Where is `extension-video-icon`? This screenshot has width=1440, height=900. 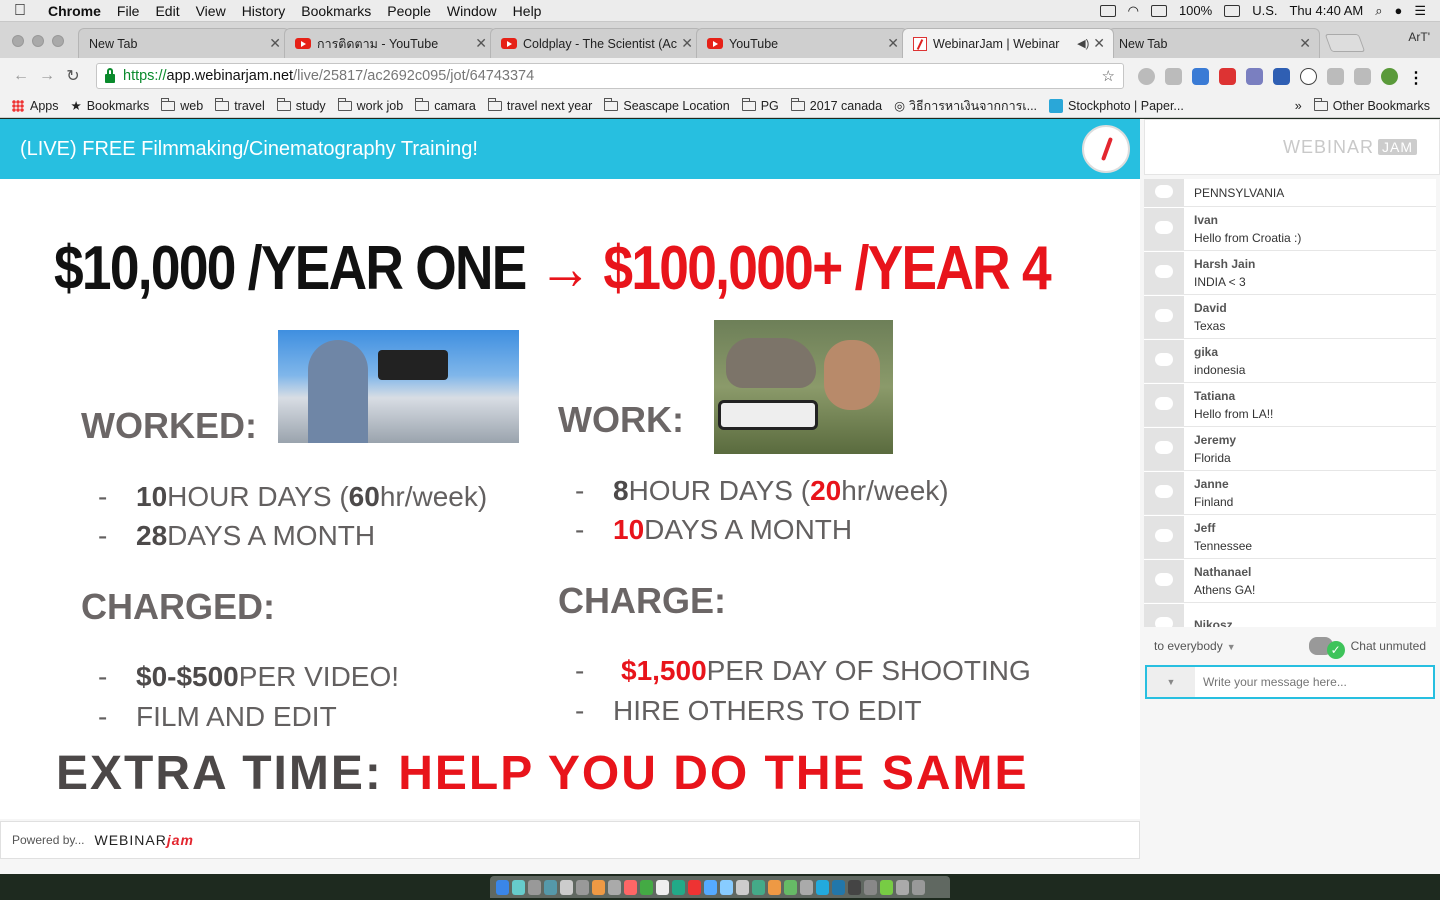
extension-video-icon is located at coordinates (1227, 76).